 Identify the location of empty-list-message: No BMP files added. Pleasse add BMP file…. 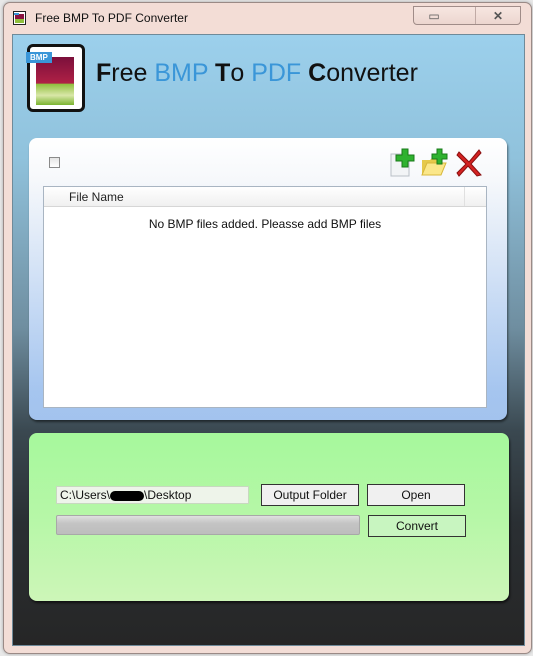
(265, 224).